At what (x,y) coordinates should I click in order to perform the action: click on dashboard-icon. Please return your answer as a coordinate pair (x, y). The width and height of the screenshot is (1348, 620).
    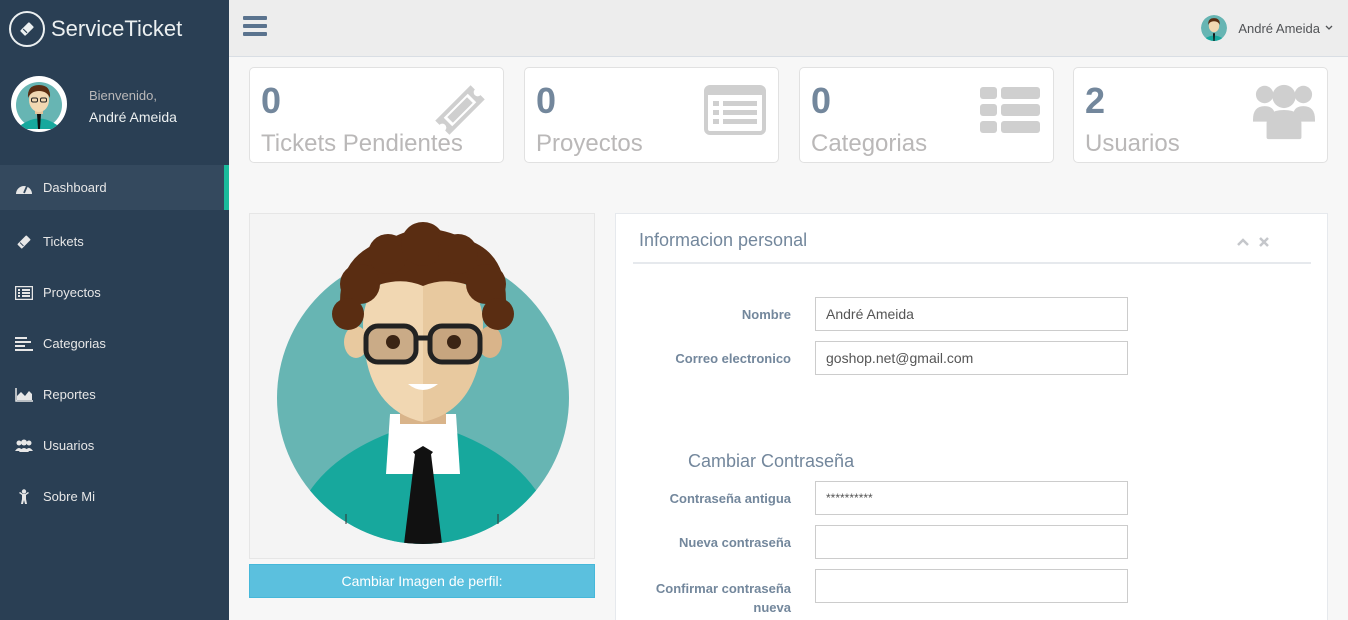
    Looking at the image, I should click on (23, 188).